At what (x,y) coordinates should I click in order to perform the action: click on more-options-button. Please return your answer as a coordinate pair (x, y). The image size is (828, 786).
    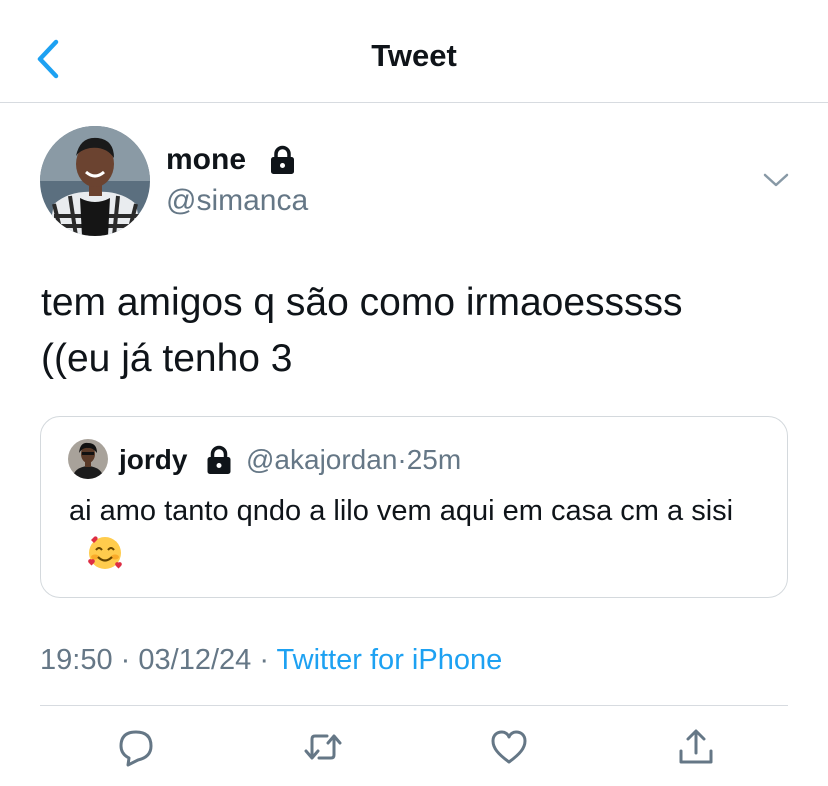
    Looking at the image, I should click on (776, 180).